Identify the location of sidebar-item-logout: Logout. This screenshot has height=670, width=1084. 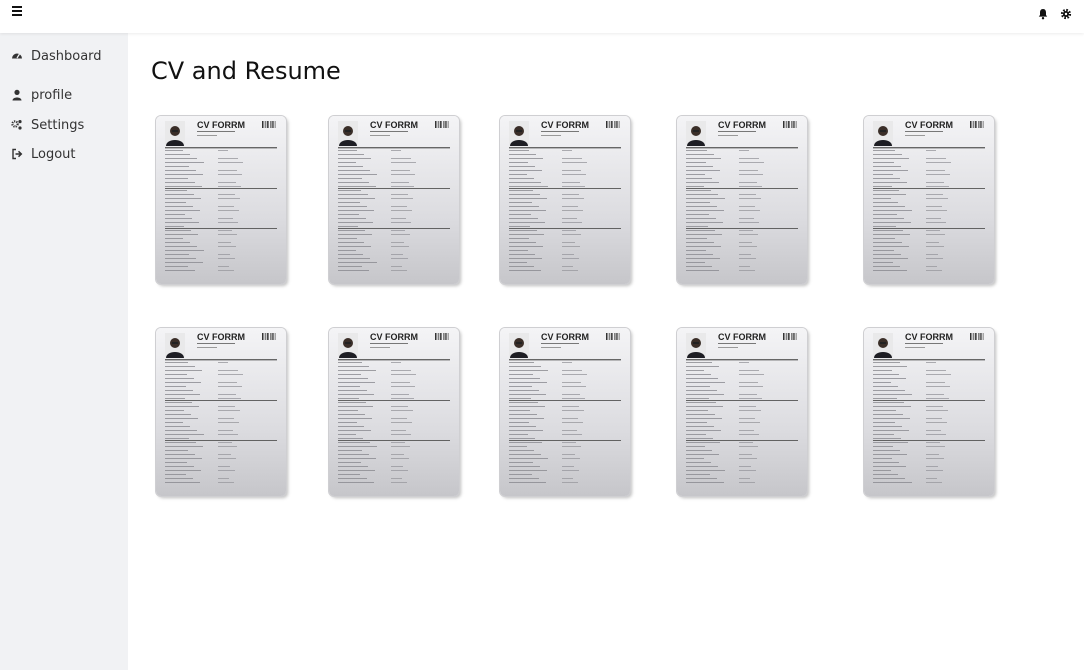
(43, 154).